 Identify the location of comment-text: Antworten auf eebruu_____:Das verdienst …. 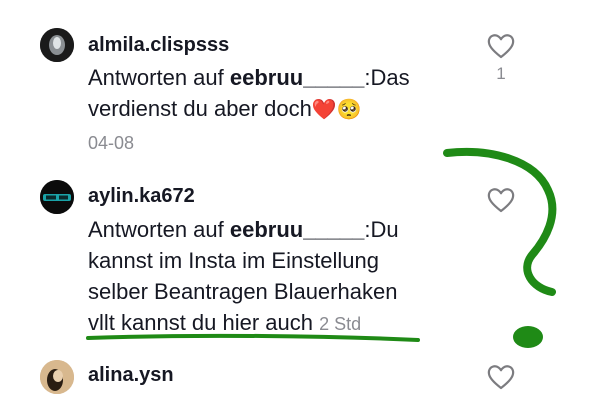
(249, 94).